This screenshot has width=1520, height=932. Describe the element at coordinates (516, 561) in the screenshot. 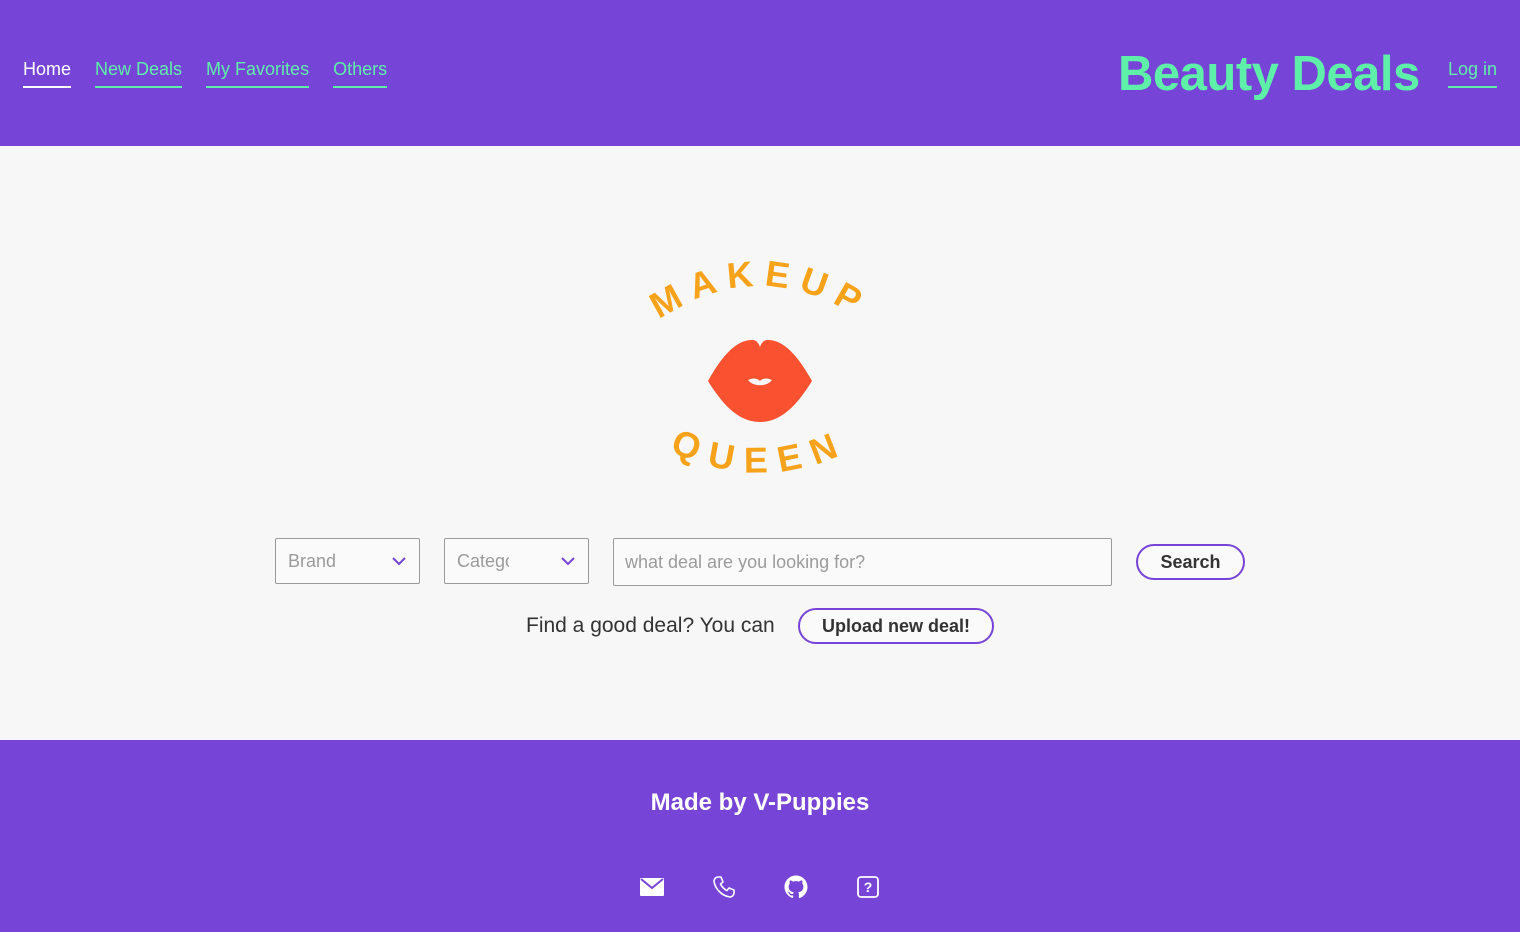

I see `category-select: Category` at that location.